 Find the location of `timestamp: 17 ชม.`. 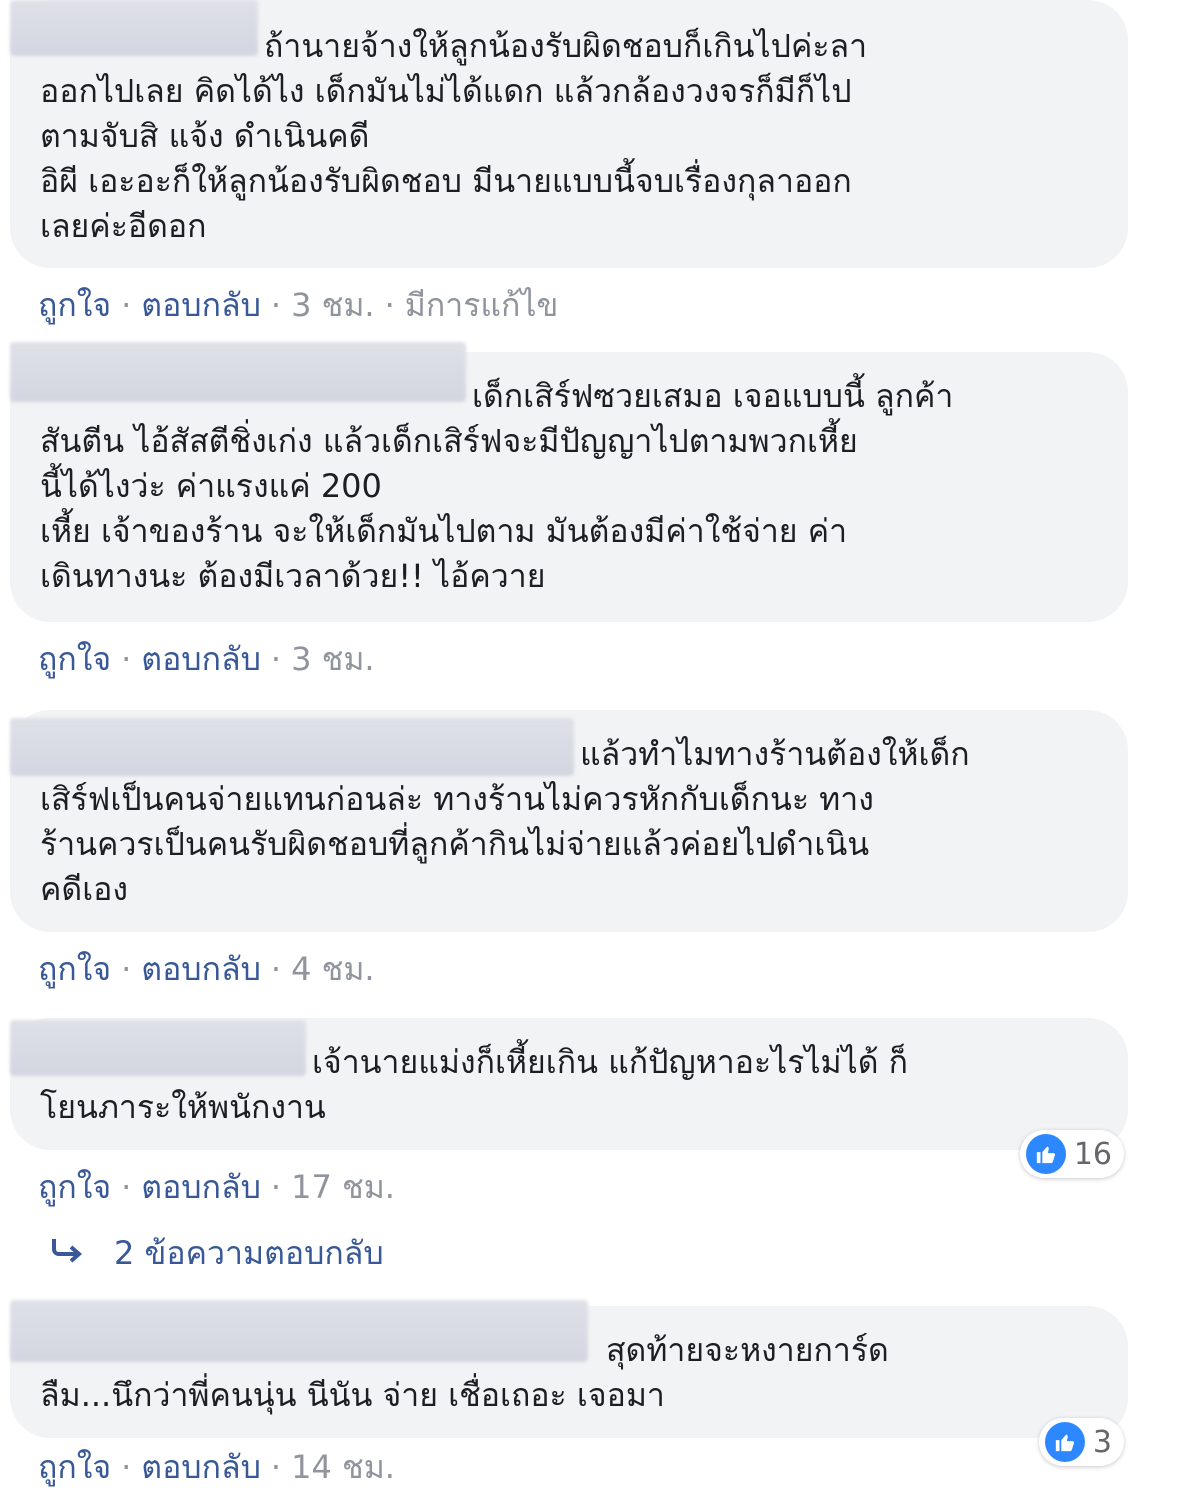

timestamp: 17 ชม. is located at coordinates (343, 1187).